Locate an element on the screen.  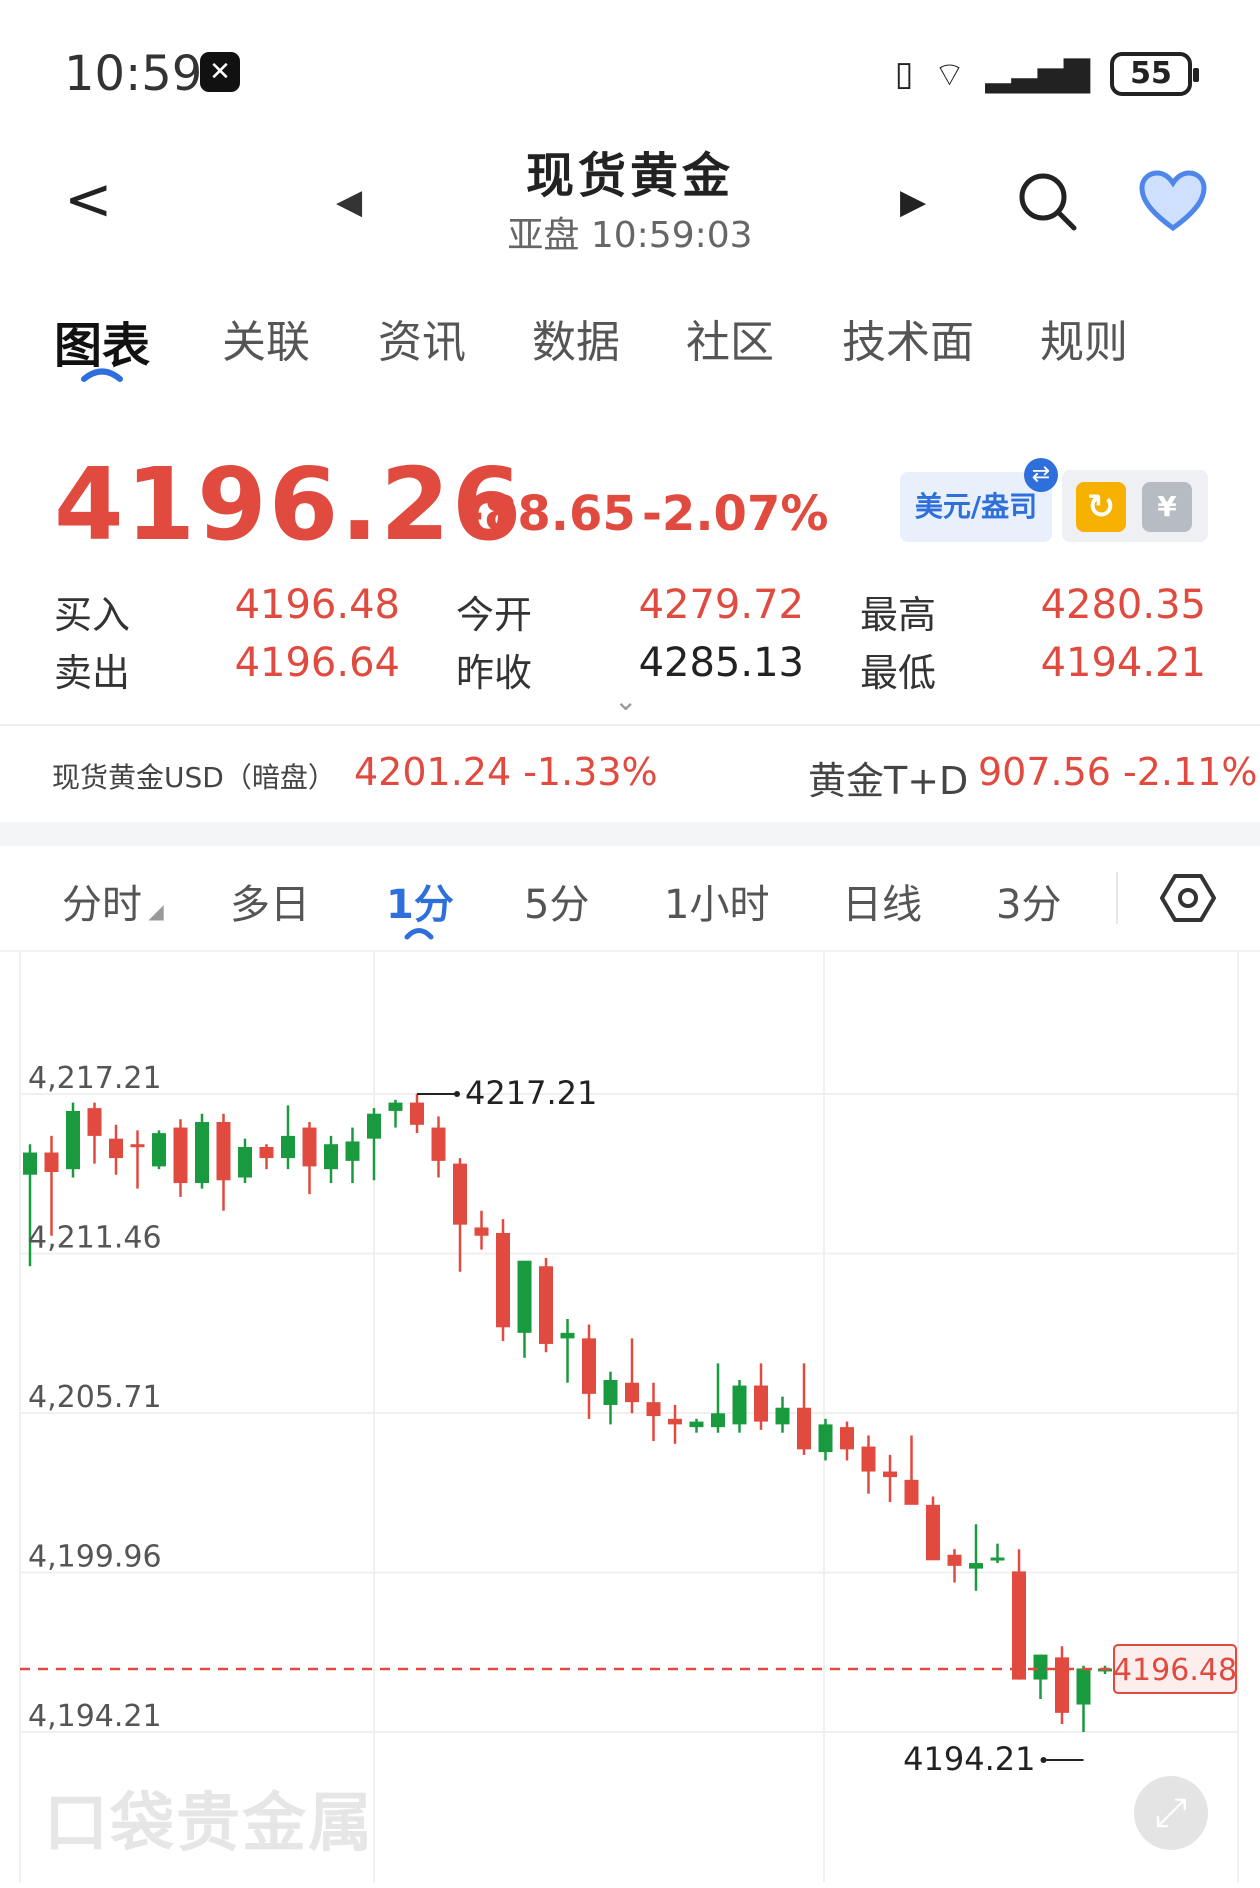
tab-rules: 规则 is located at coordinates (1084, 338).